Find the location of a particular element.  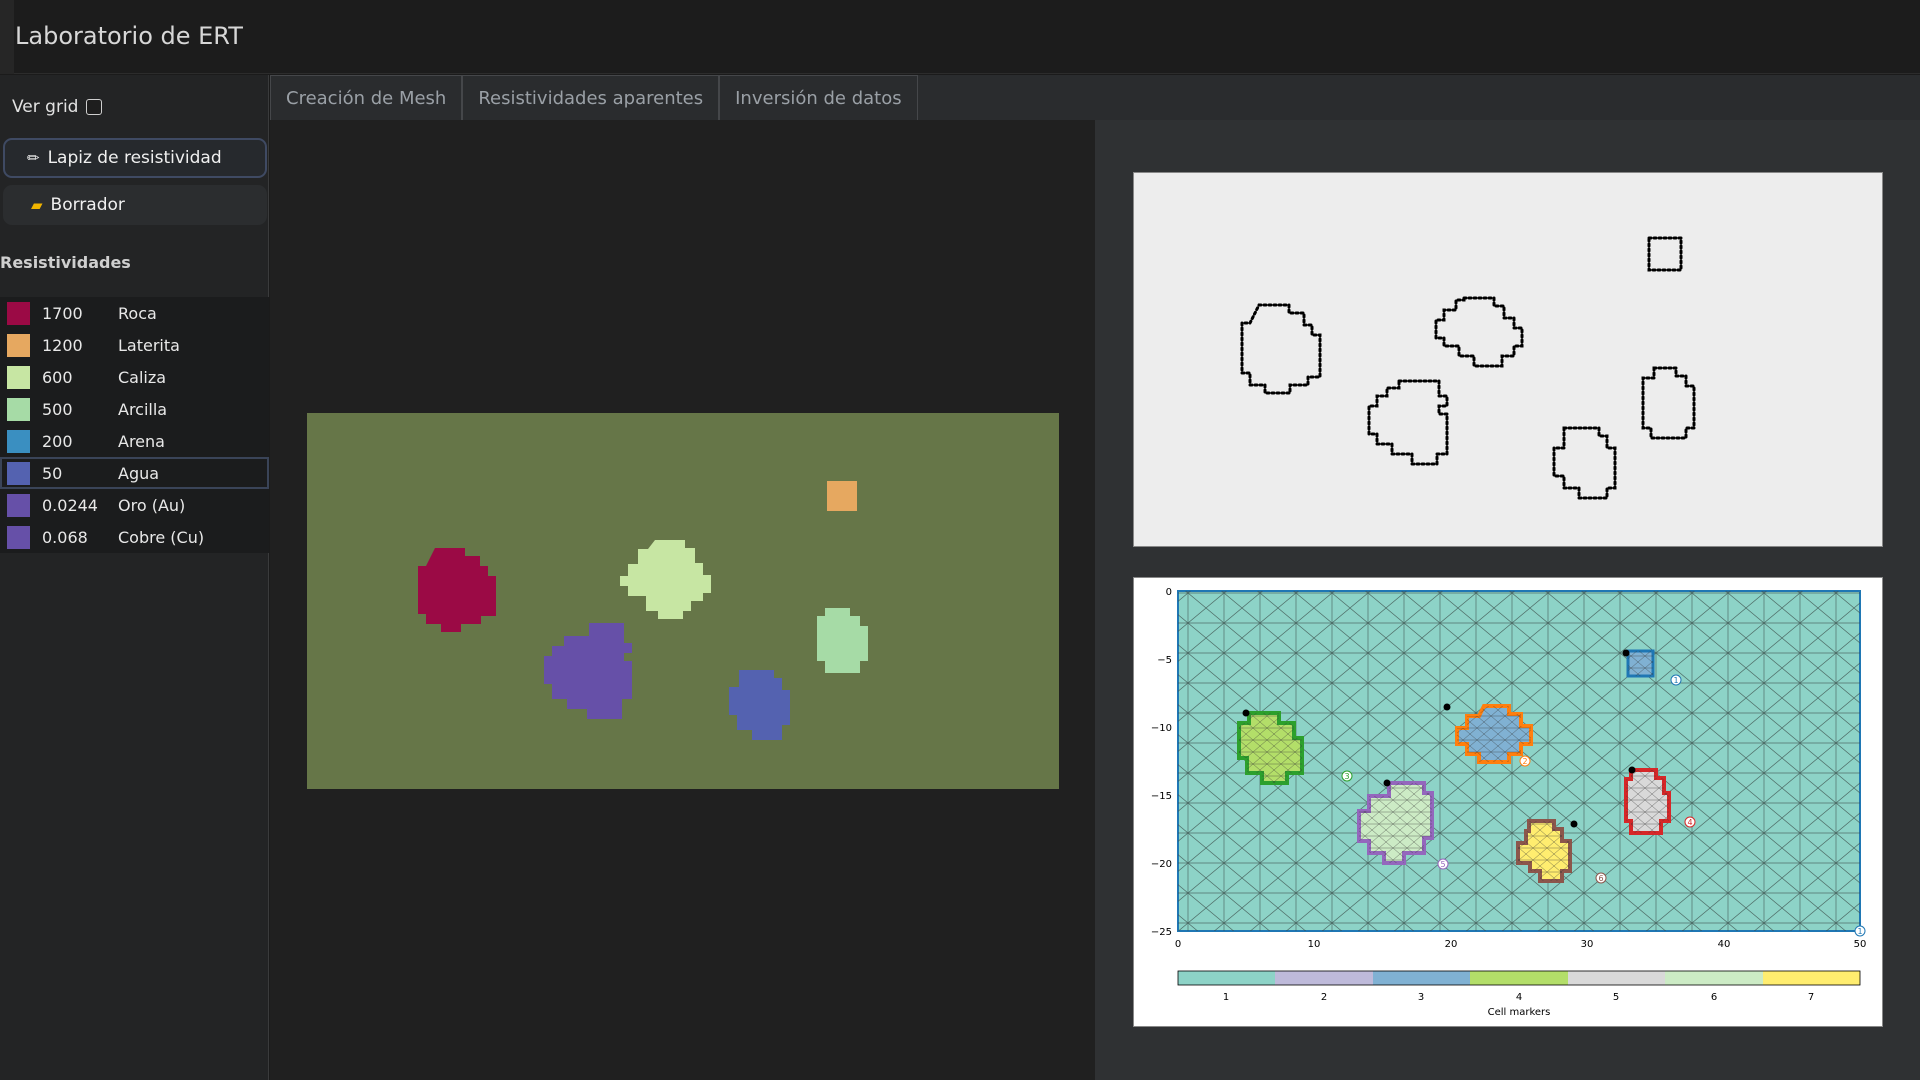

svg-text: 20 is located at coordinates (1451, 944).